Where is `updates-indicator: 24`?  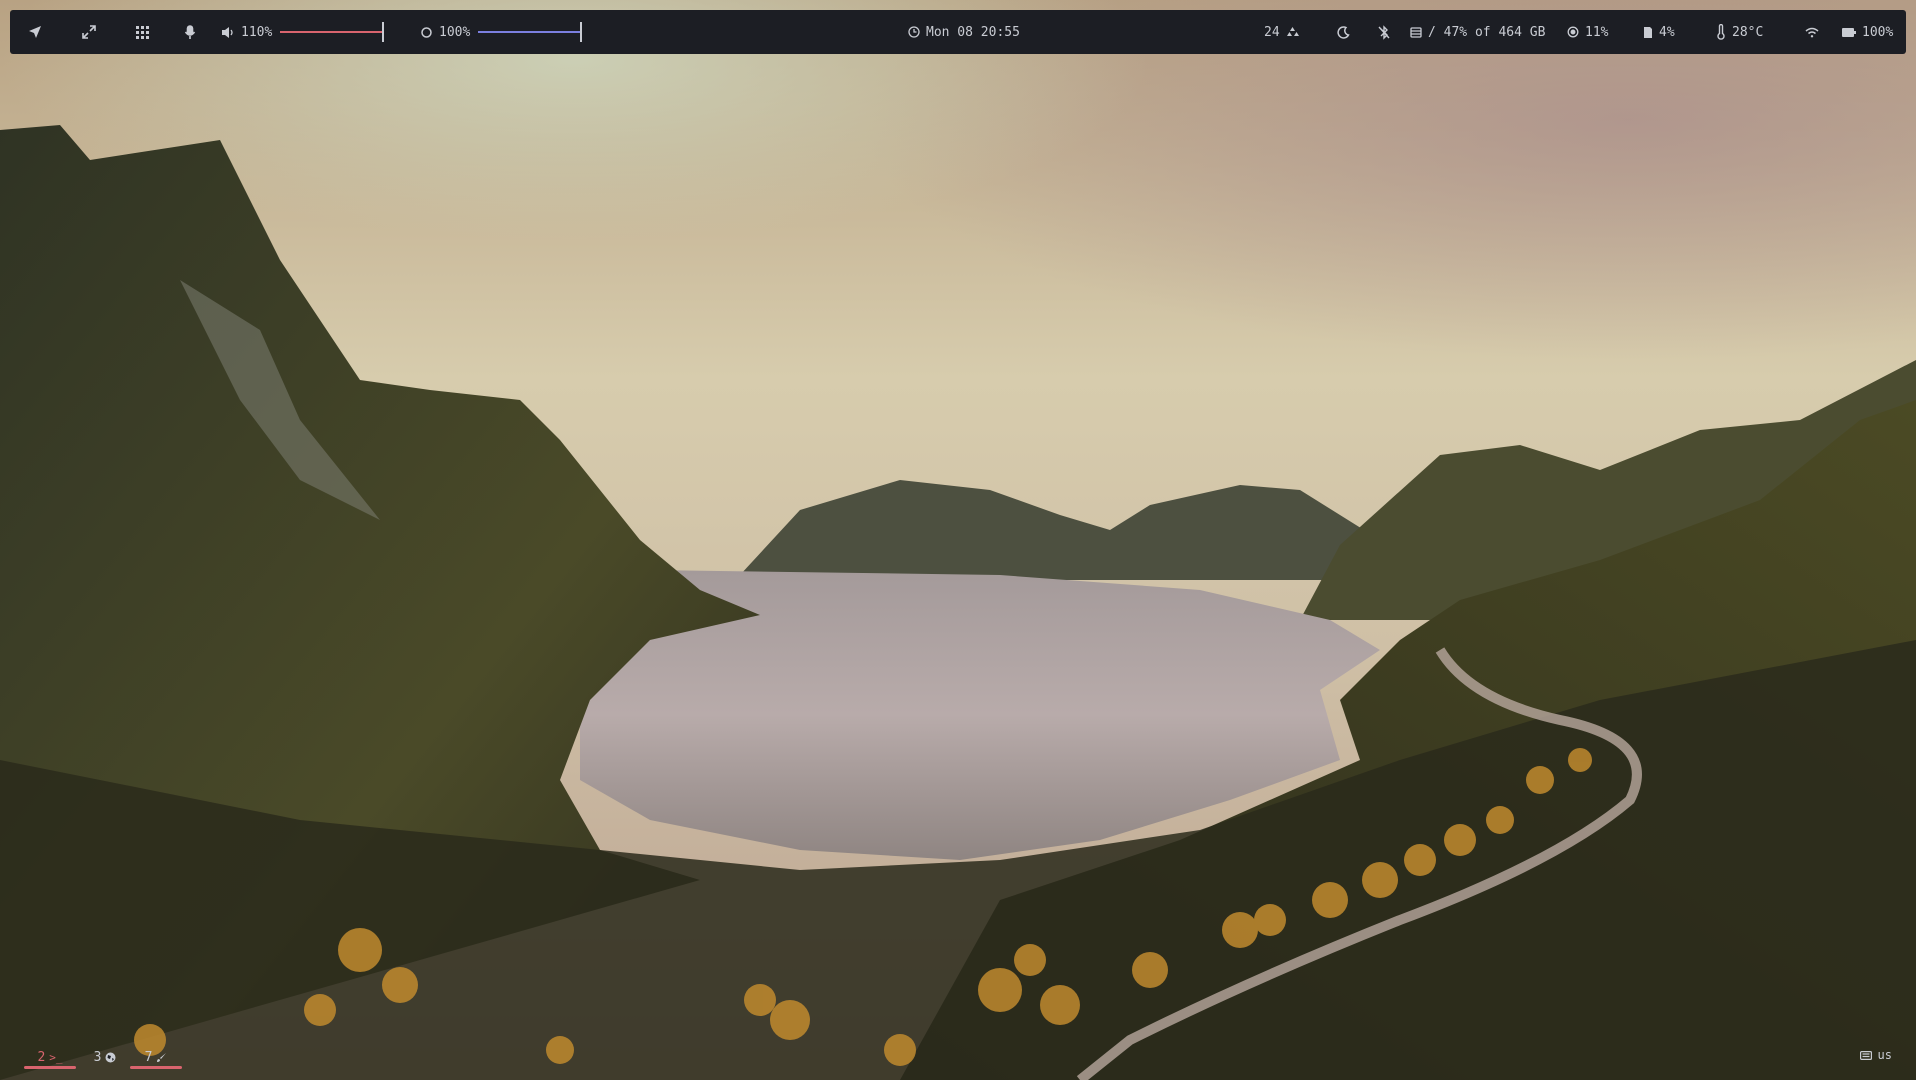
updates-indicator: 24 is located at coordinates (1281, 32).